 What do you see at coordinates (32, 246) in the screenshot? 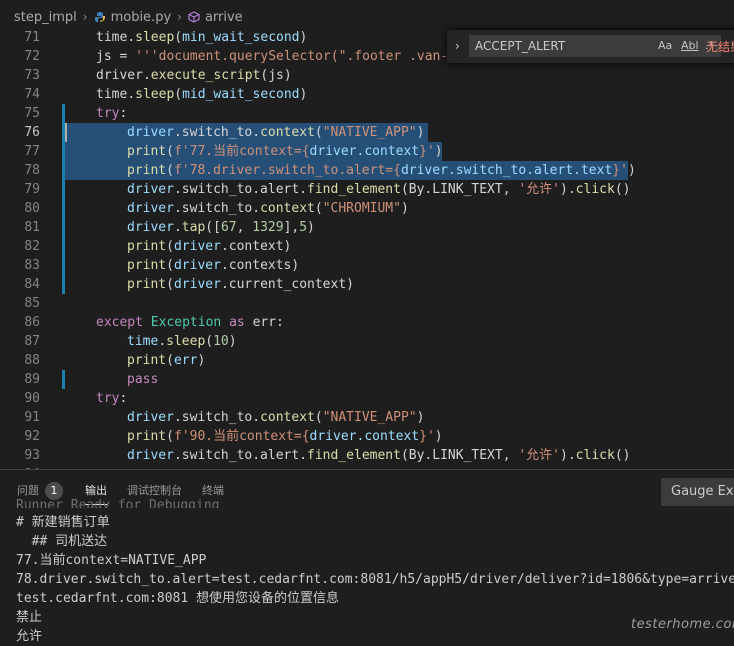
I see `line-number: 82` at bounding box center [32, 246].